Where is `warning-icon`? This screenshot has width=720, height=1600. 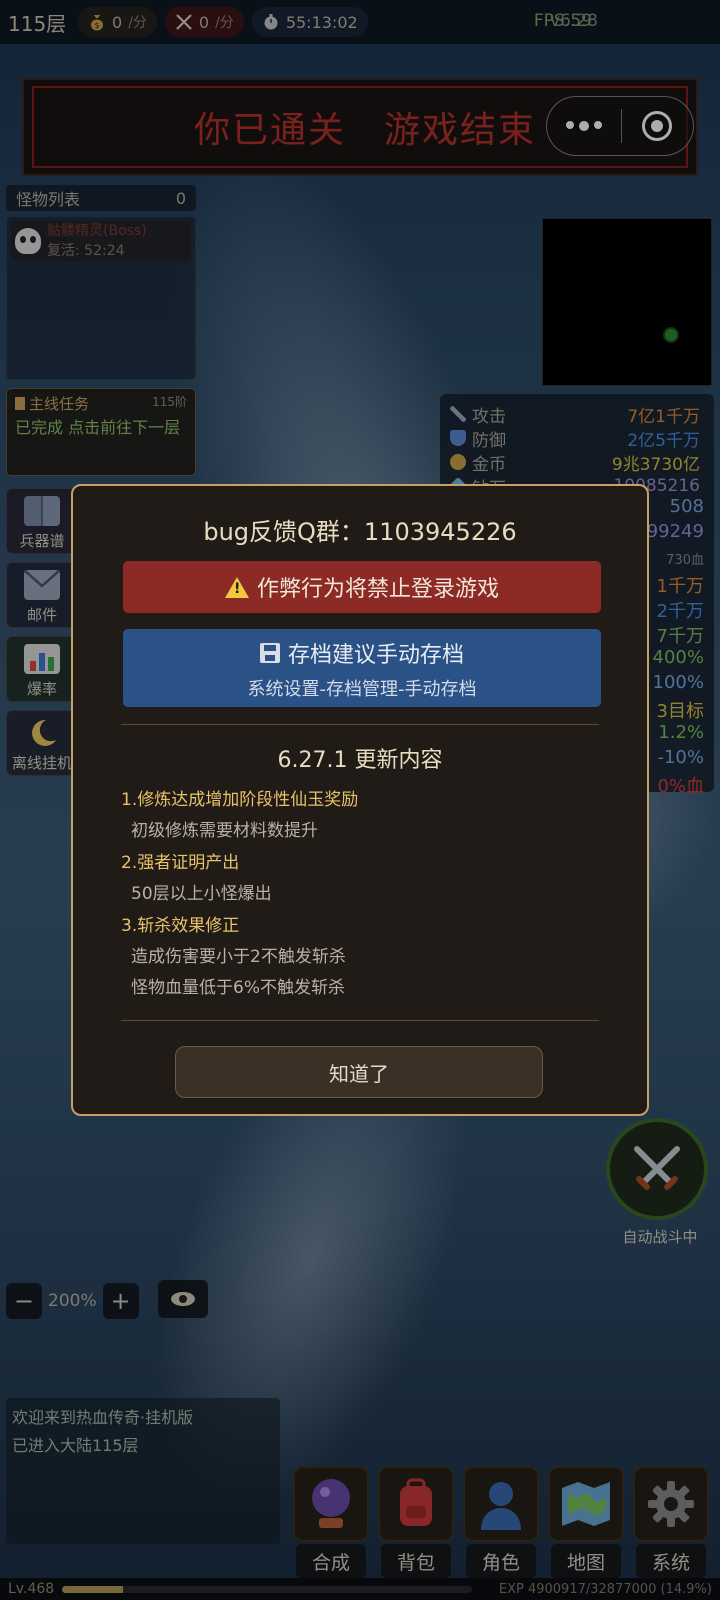 warning-icon is located at coordinates (236, 587).